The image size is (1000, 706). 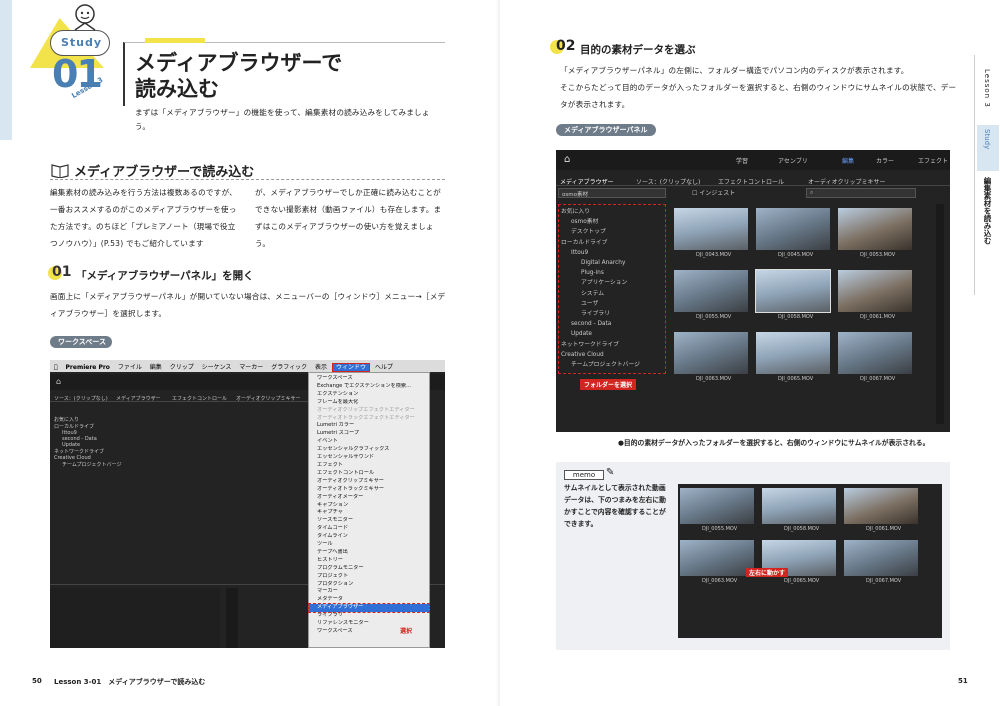 What do you see at coordinates (884, 529) in the screenshot?
I see `memo-thumbnail-label: DJI_0061.MOV` at bounding box center [884, 529].